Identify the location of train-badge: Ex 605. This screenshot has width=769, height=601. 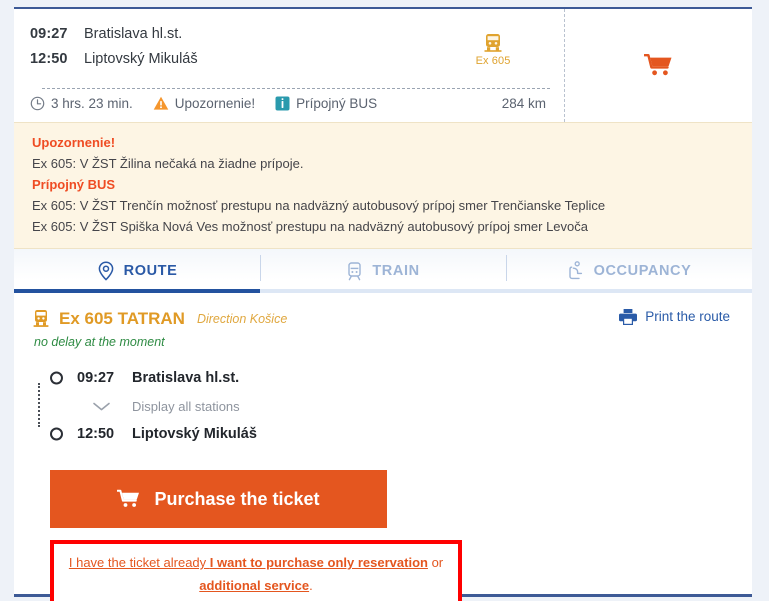
(493, 50).